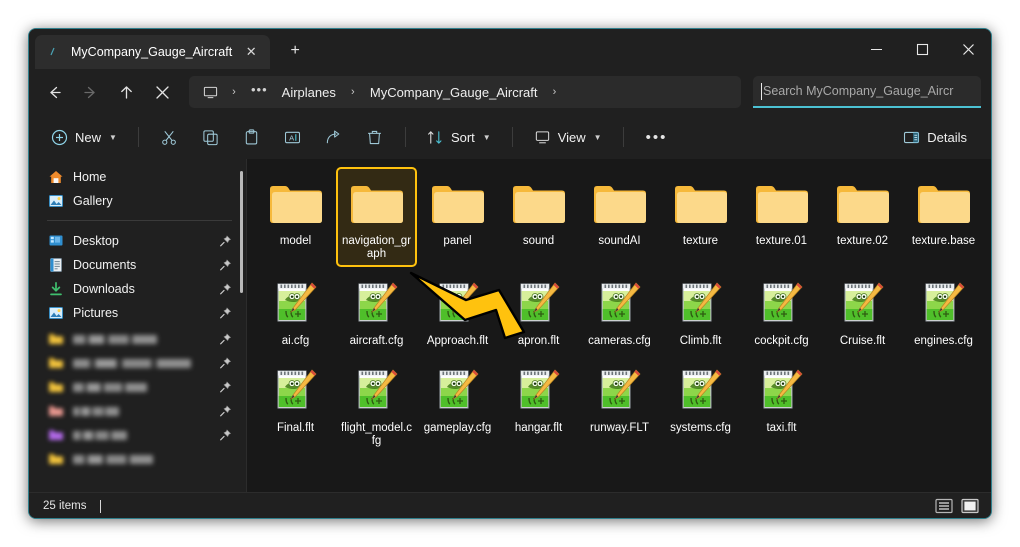  I want to click on share-button, so click(333, 137).